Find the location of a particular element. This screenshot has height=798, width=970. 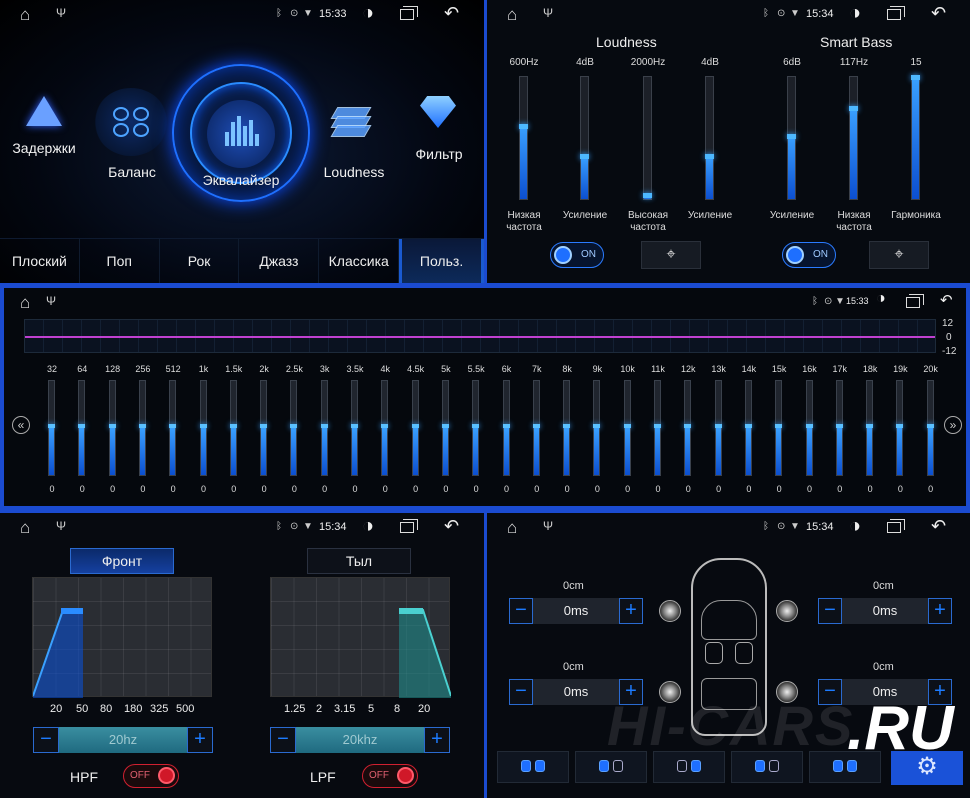

target-icon: ⌖ is located at coordinates (671, 255).